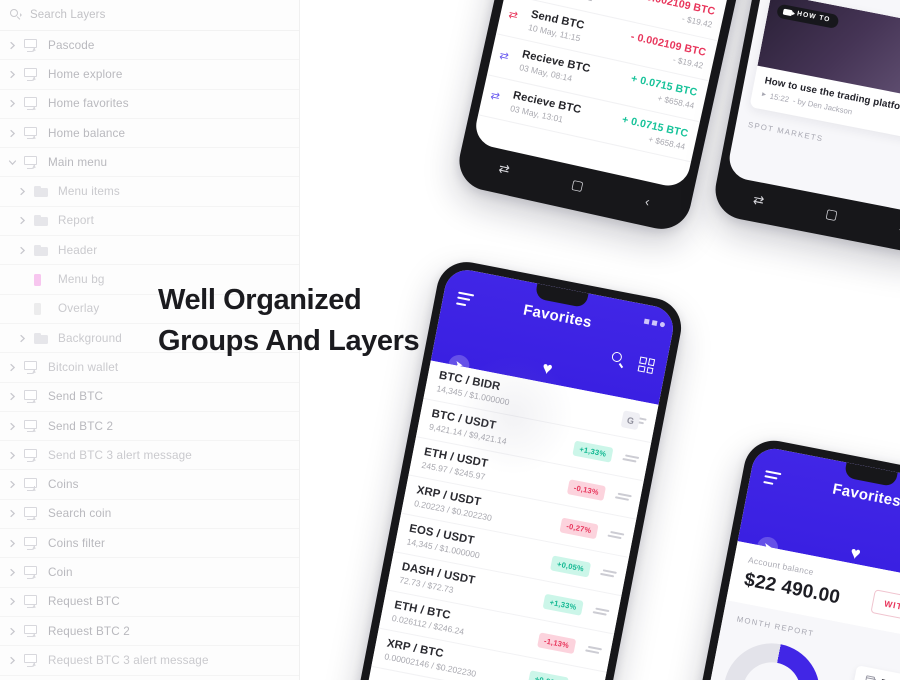 Image resolution: width=900 pixels, height=680 pixels. I want to click on folder-icon, so click(41, 338).